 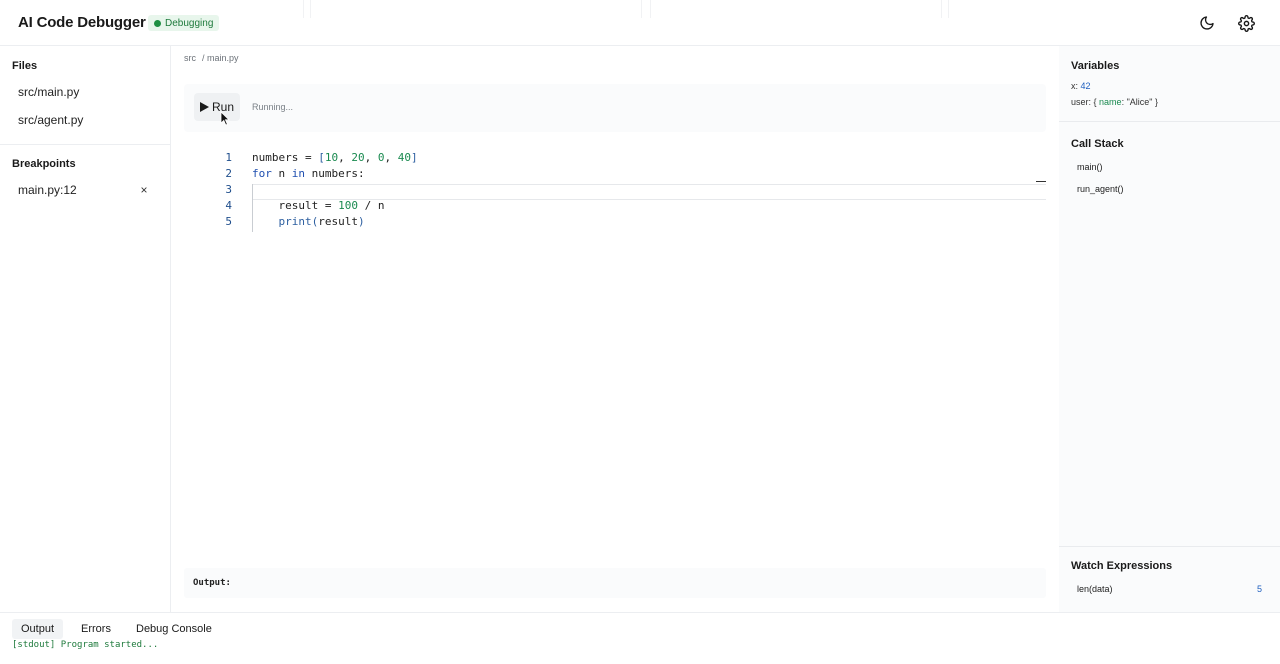 I want to click on moon-icon, so click(x=1207, y=23).